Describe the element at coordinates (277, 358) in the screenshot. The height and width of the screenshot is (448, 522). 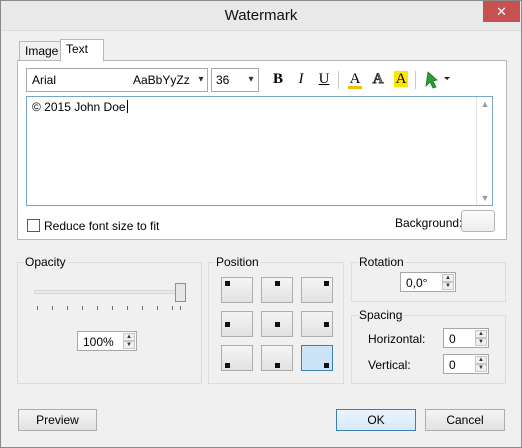
I see `position-bottom-center` at that location.